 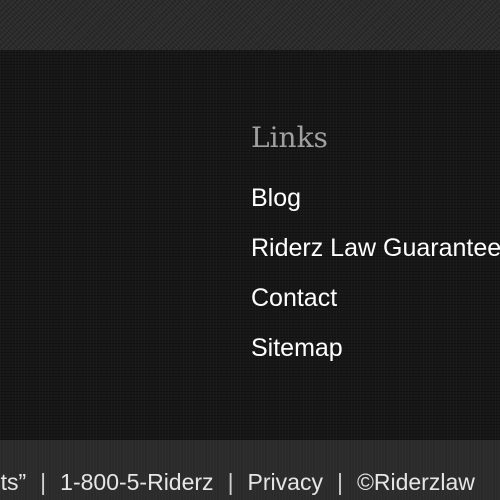 I want to click on privacy-link: Privacy, so click(x=285, y=482).